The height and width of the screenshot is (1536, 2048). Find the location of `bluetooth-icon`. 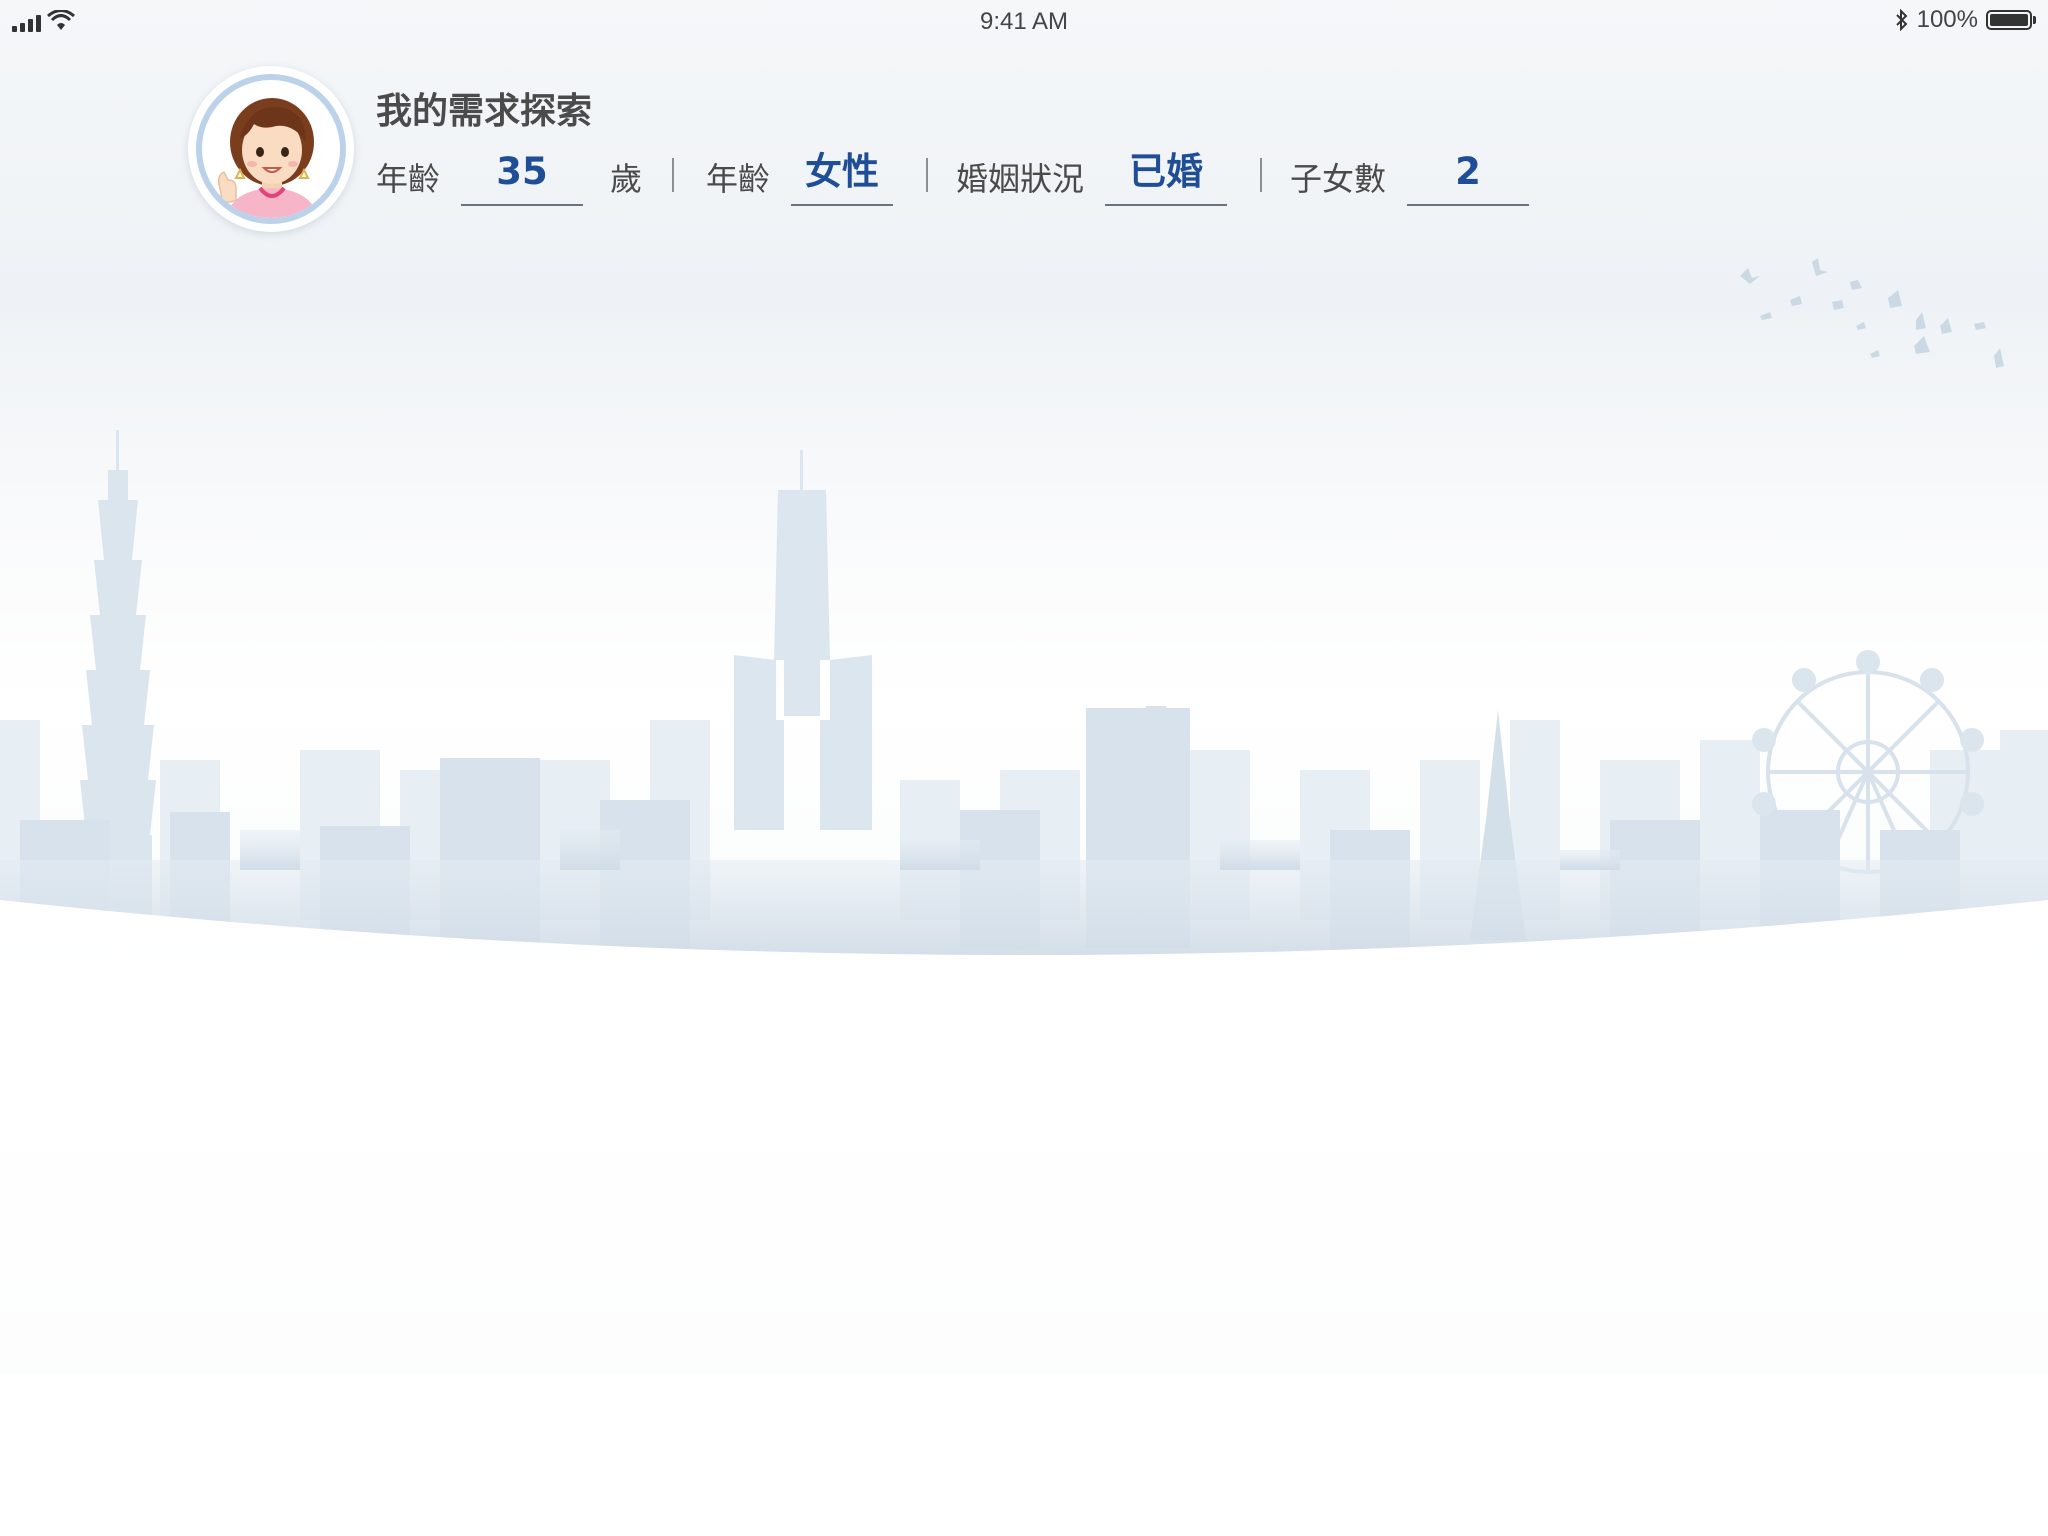

bluetooth-icon is located at coordinates (1901, 20).